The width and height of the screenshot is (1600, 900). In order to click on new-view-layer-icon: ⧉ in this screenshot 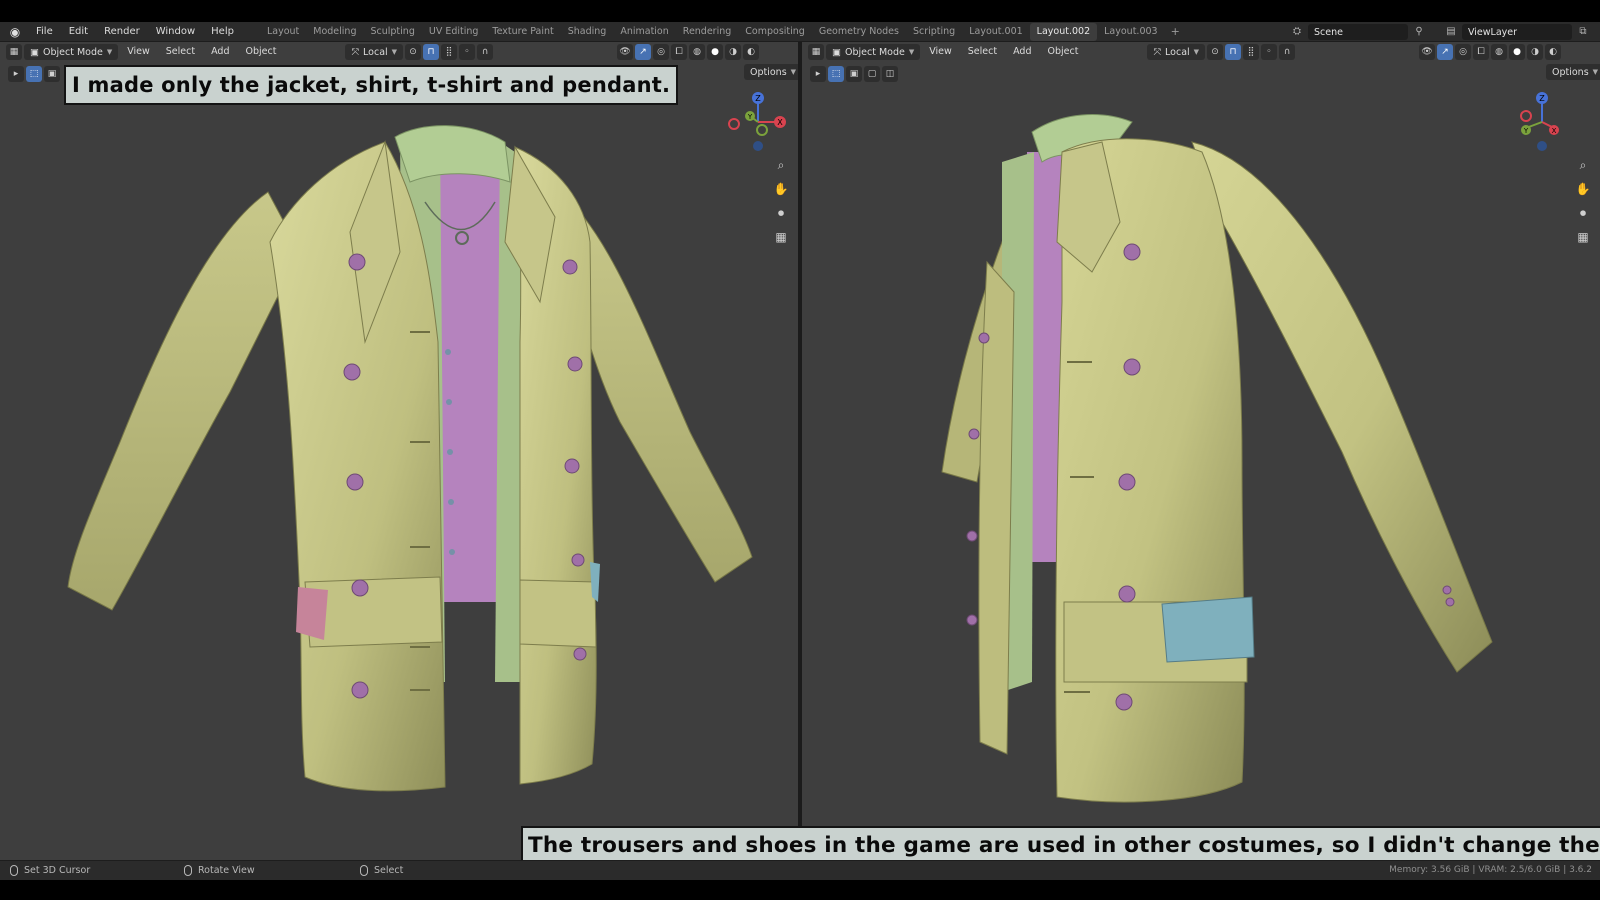, I will do `click(1583, 32)`.